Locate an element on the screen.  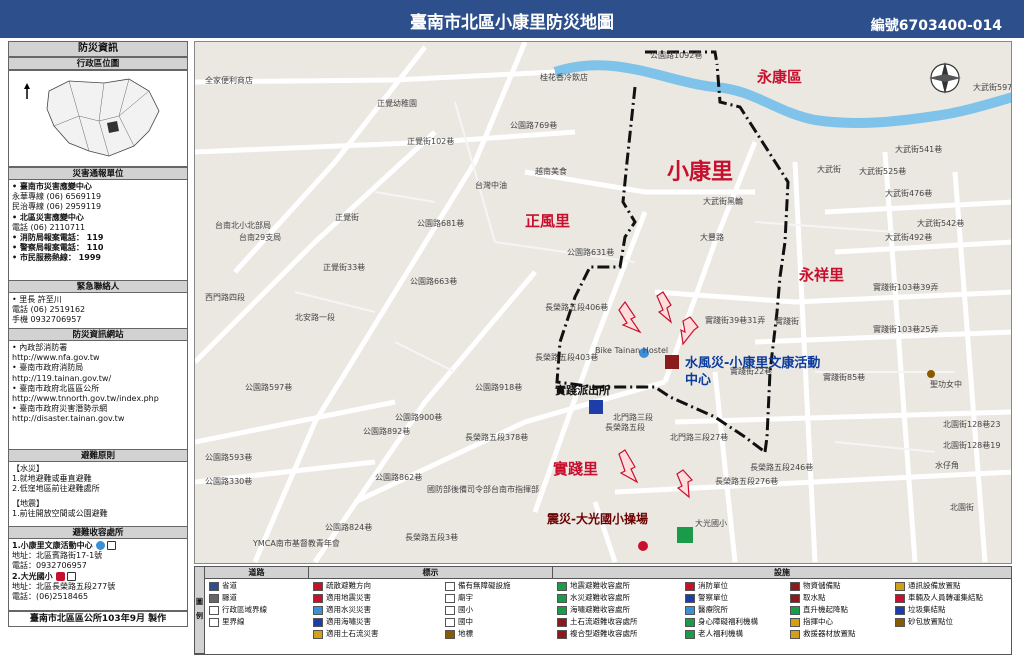
street-label: 大武街541巷 is located at coordinates (919, 149).